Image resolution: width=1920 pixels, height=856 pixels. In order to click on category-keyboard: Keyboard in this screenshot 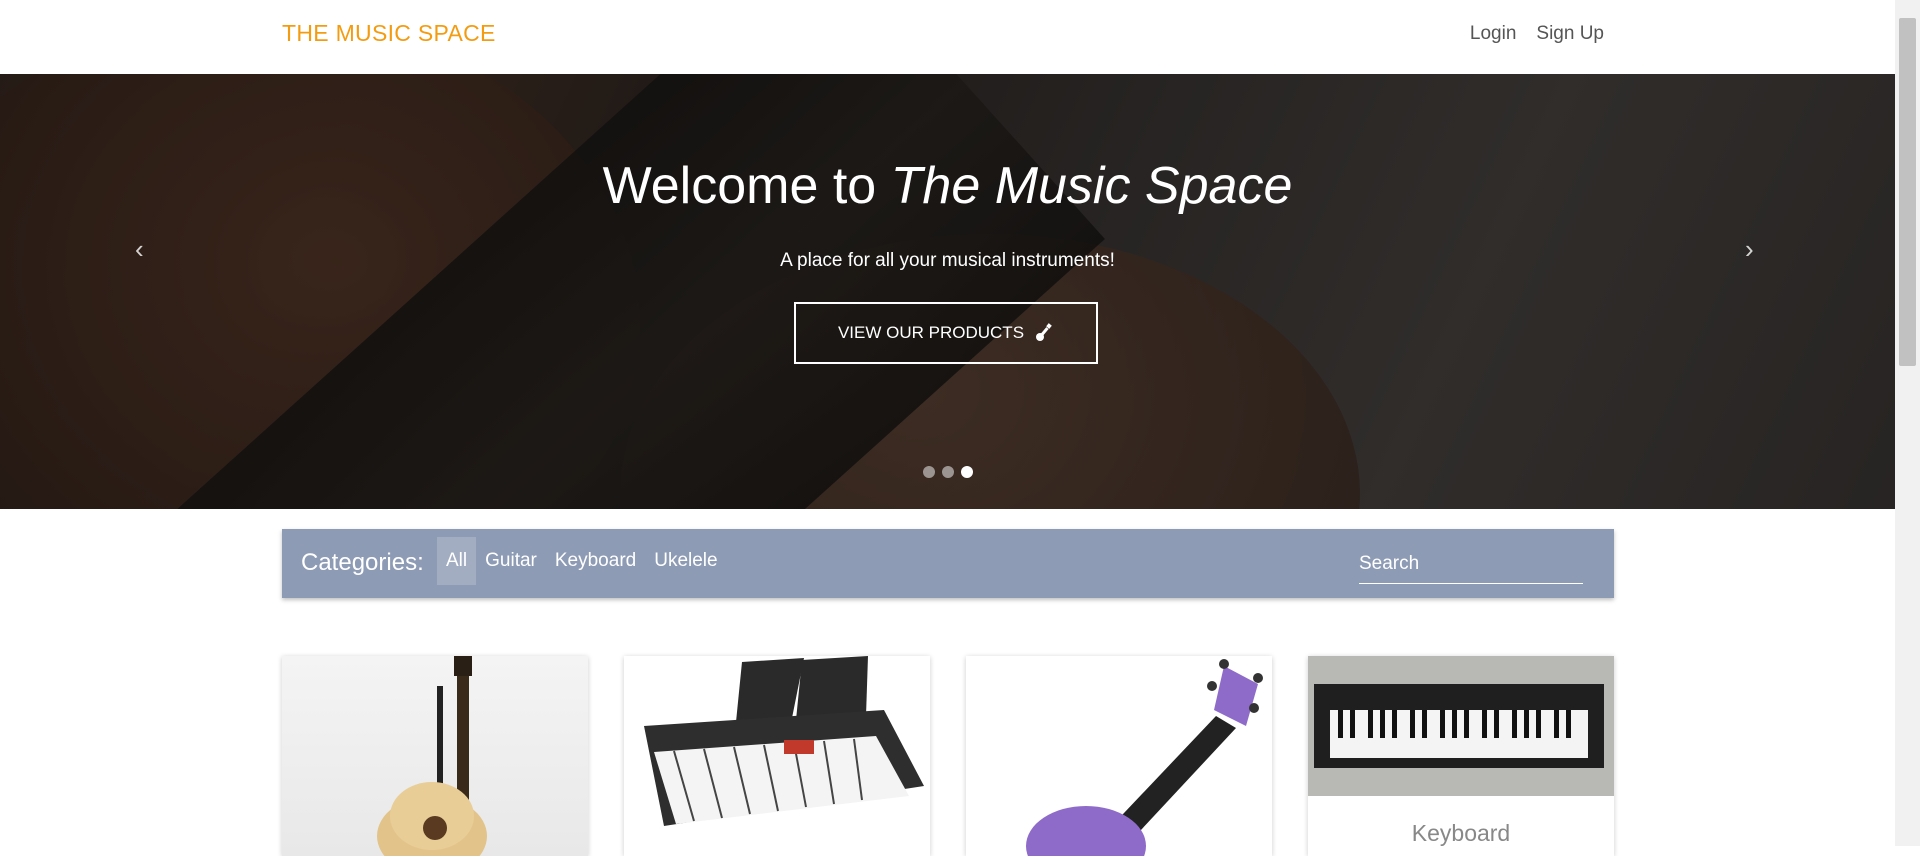, I will do `click(595, 561)`.